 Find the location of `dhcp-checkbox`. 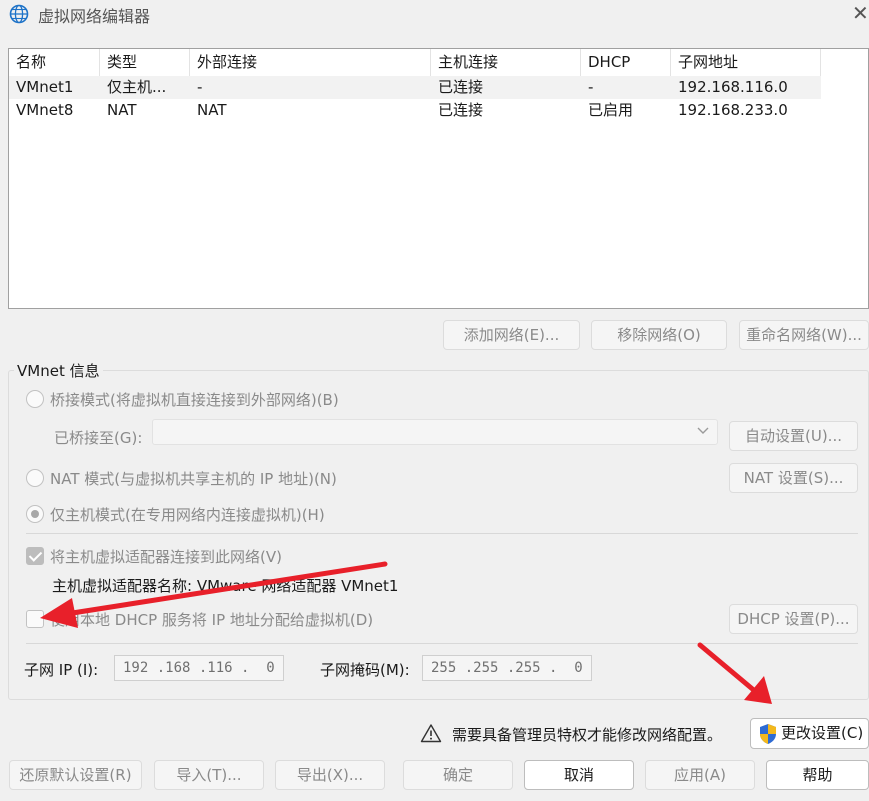

dhcp-checkbox is located at coordinates (35, 619).